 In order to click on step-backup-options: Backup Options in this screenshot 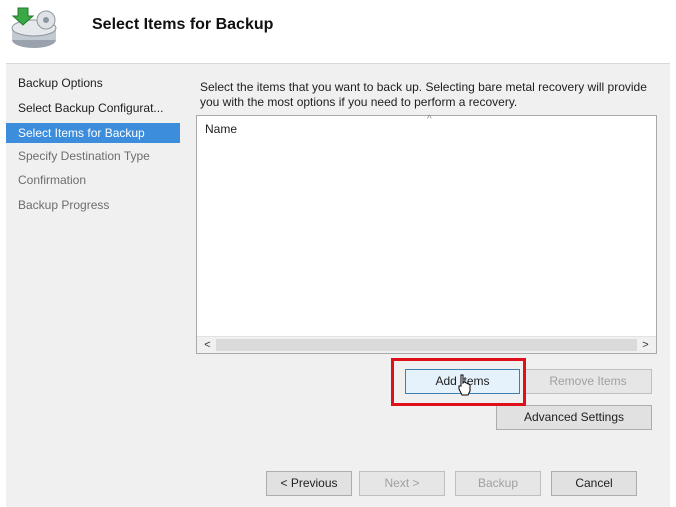, I will do `click(93, 83)`.